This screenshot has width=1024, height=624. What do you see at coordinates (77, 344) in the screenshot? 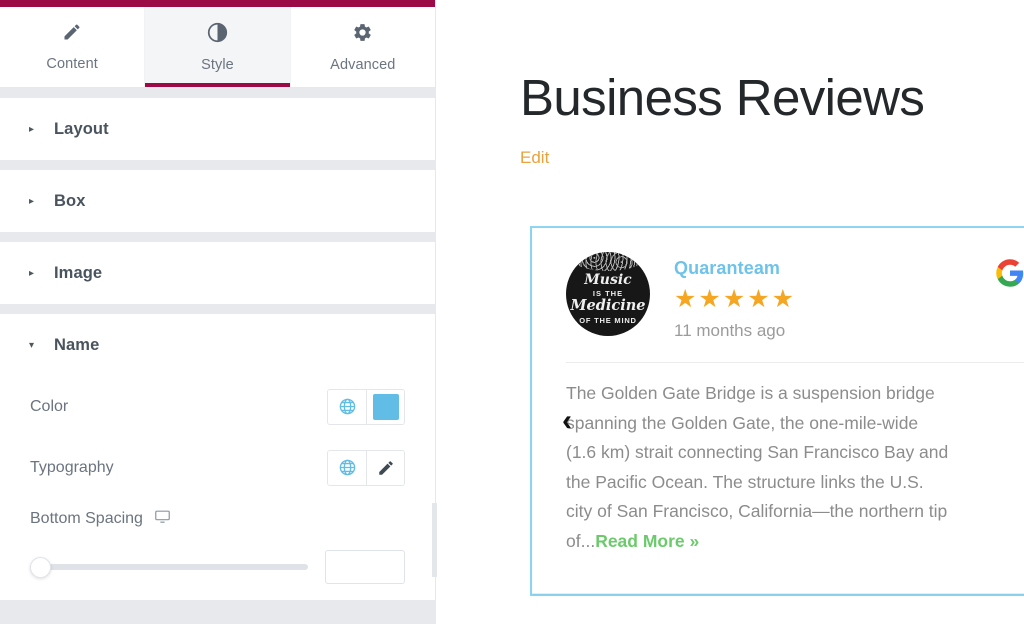
I see `section-title-name: Name` at bounding box center [77, 344].